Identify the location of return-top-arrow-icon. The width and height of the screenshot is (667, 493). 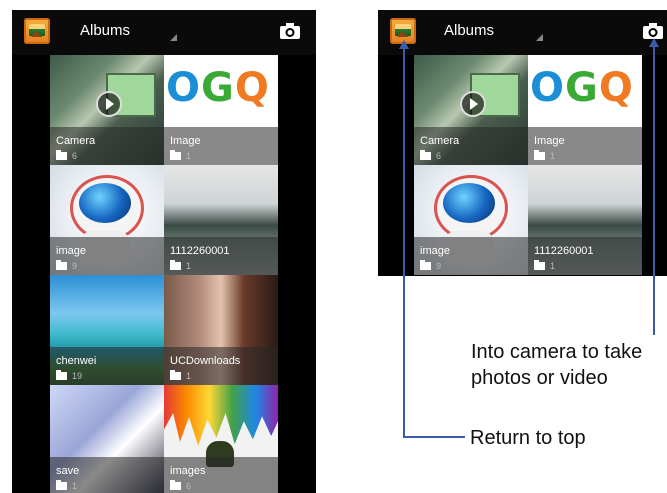
(404, 44).